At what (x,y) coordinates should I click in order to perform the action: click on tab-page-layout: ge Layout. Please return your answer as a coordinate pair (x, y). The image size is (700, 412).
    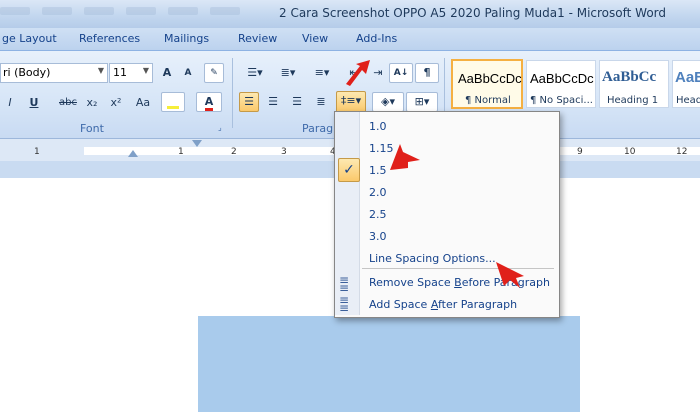
    Looking at the image, I should click on (29, 38).